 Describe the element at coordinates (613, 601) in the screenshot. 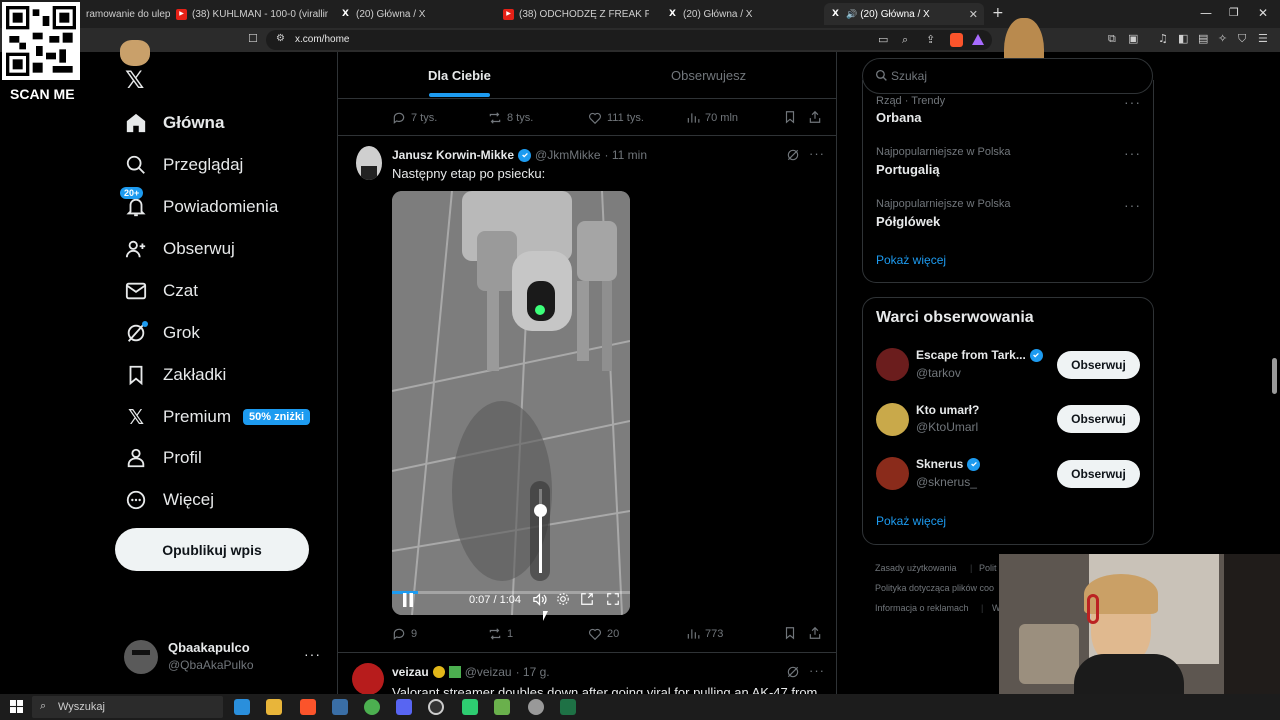

I see `fullscreen-icon` at that location.